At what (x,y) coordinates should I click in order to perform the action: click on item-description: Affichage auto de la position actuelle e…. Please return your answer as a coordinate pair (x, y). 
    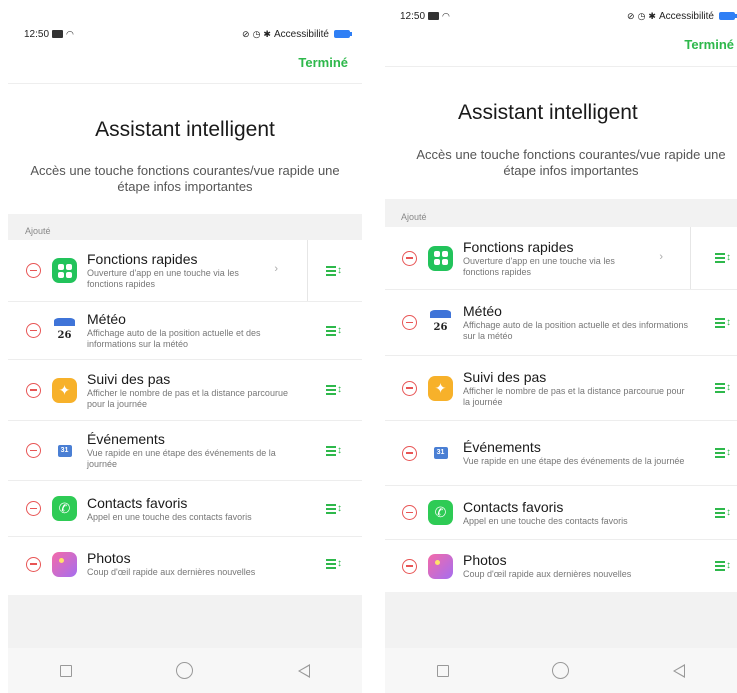
    Looking at the image, I should click on (174, 338).